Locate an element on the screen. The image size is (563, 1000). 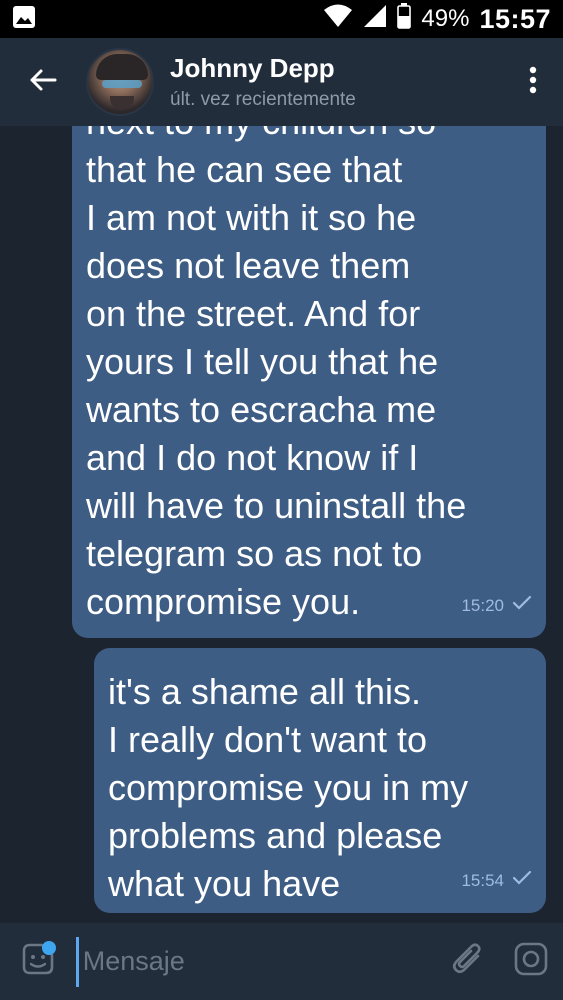
arrow-left-icon is located at coordinates (43, 82).